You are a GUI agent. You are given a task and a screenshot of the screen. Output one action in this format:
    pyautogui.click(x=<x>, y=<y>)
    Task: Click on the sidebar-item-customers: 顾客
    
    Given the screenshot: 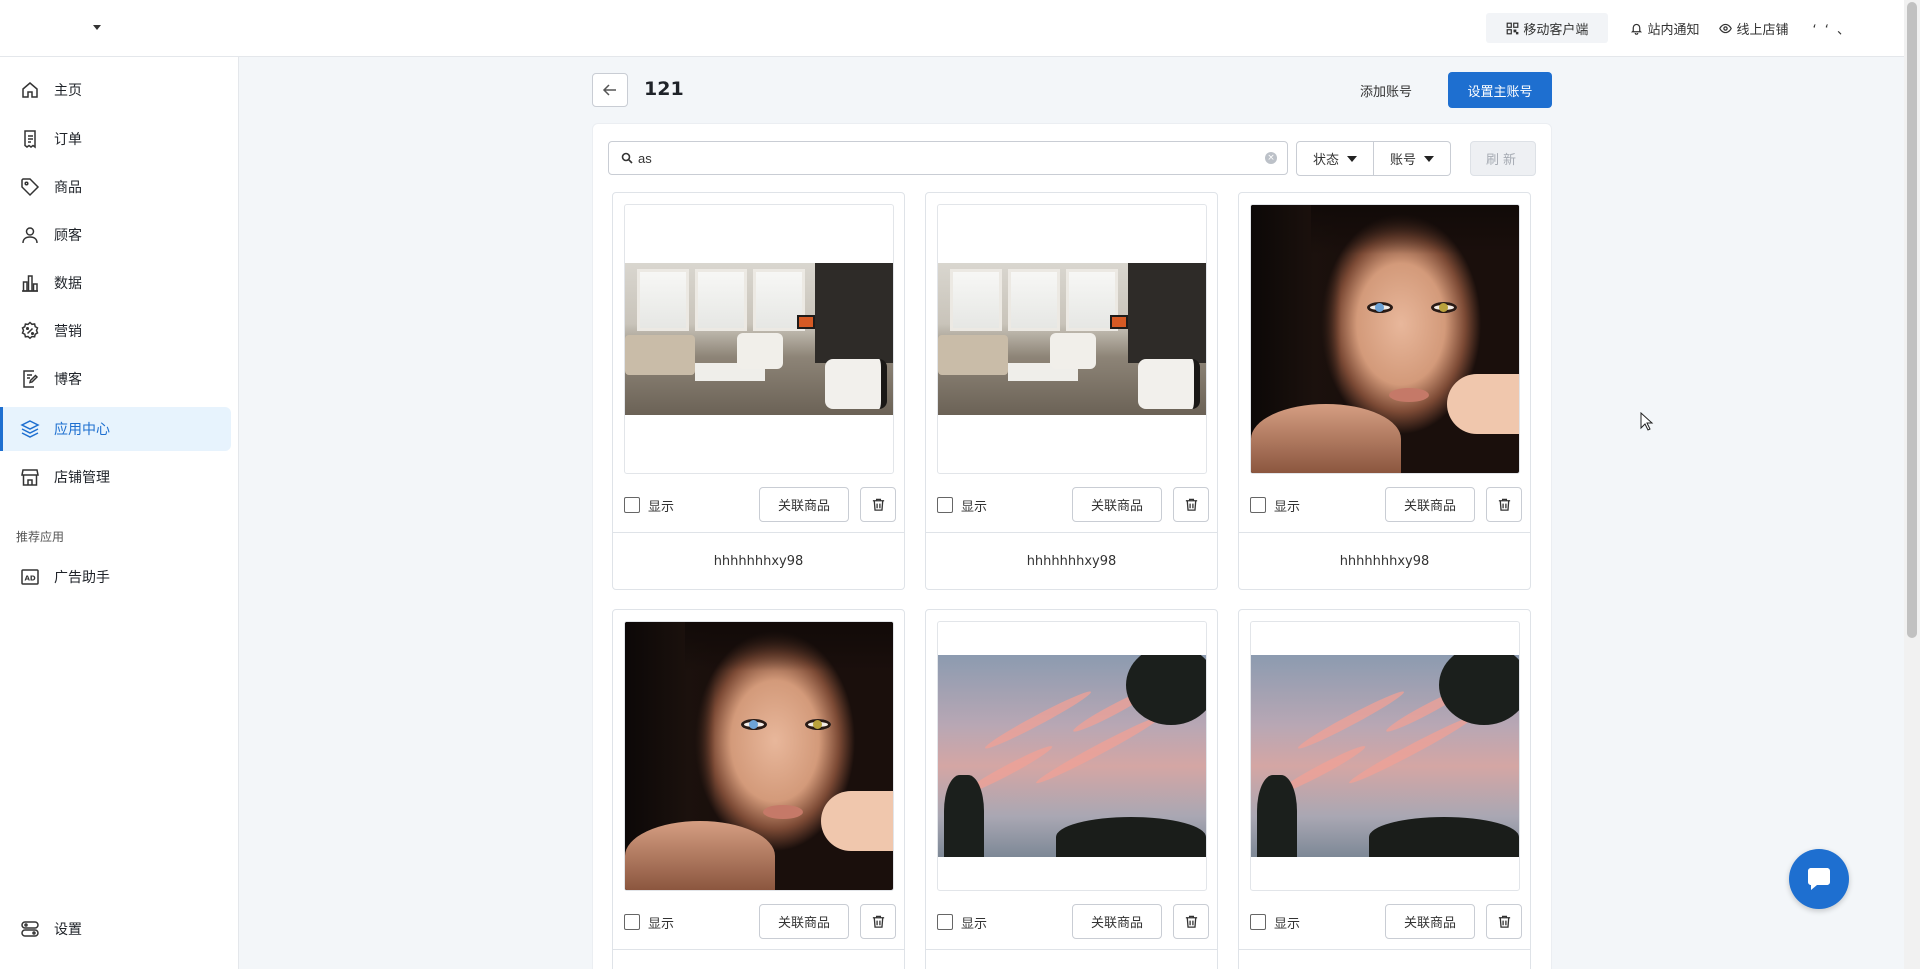 What is the action you would take?
    pyautogui.click(x=115, y=235)
    